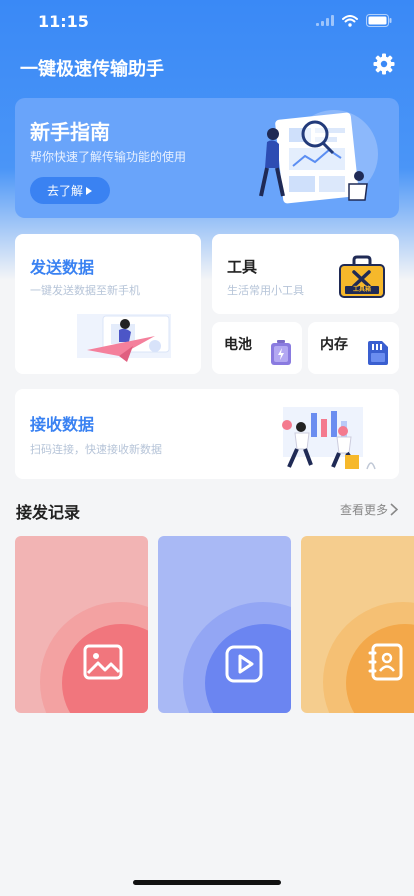 Image resolution: width=414 pixels, height=896 pixels. Describe the element at coordinates (334, 345) in the screenshot. I see `memory-title: 内存` at that location.